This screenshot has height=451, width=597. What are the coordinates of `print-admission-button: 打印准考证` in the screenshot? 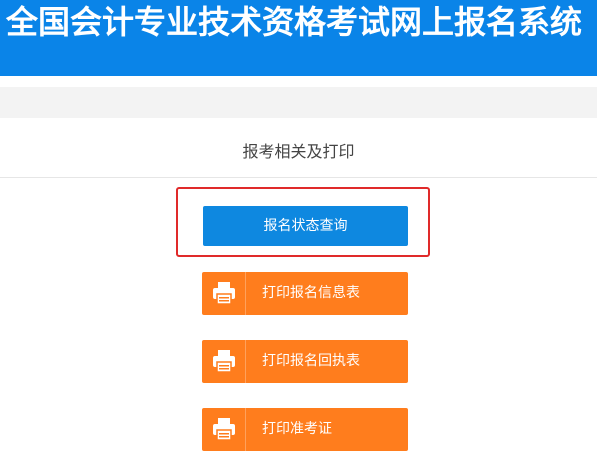 It's located at (305, 429).